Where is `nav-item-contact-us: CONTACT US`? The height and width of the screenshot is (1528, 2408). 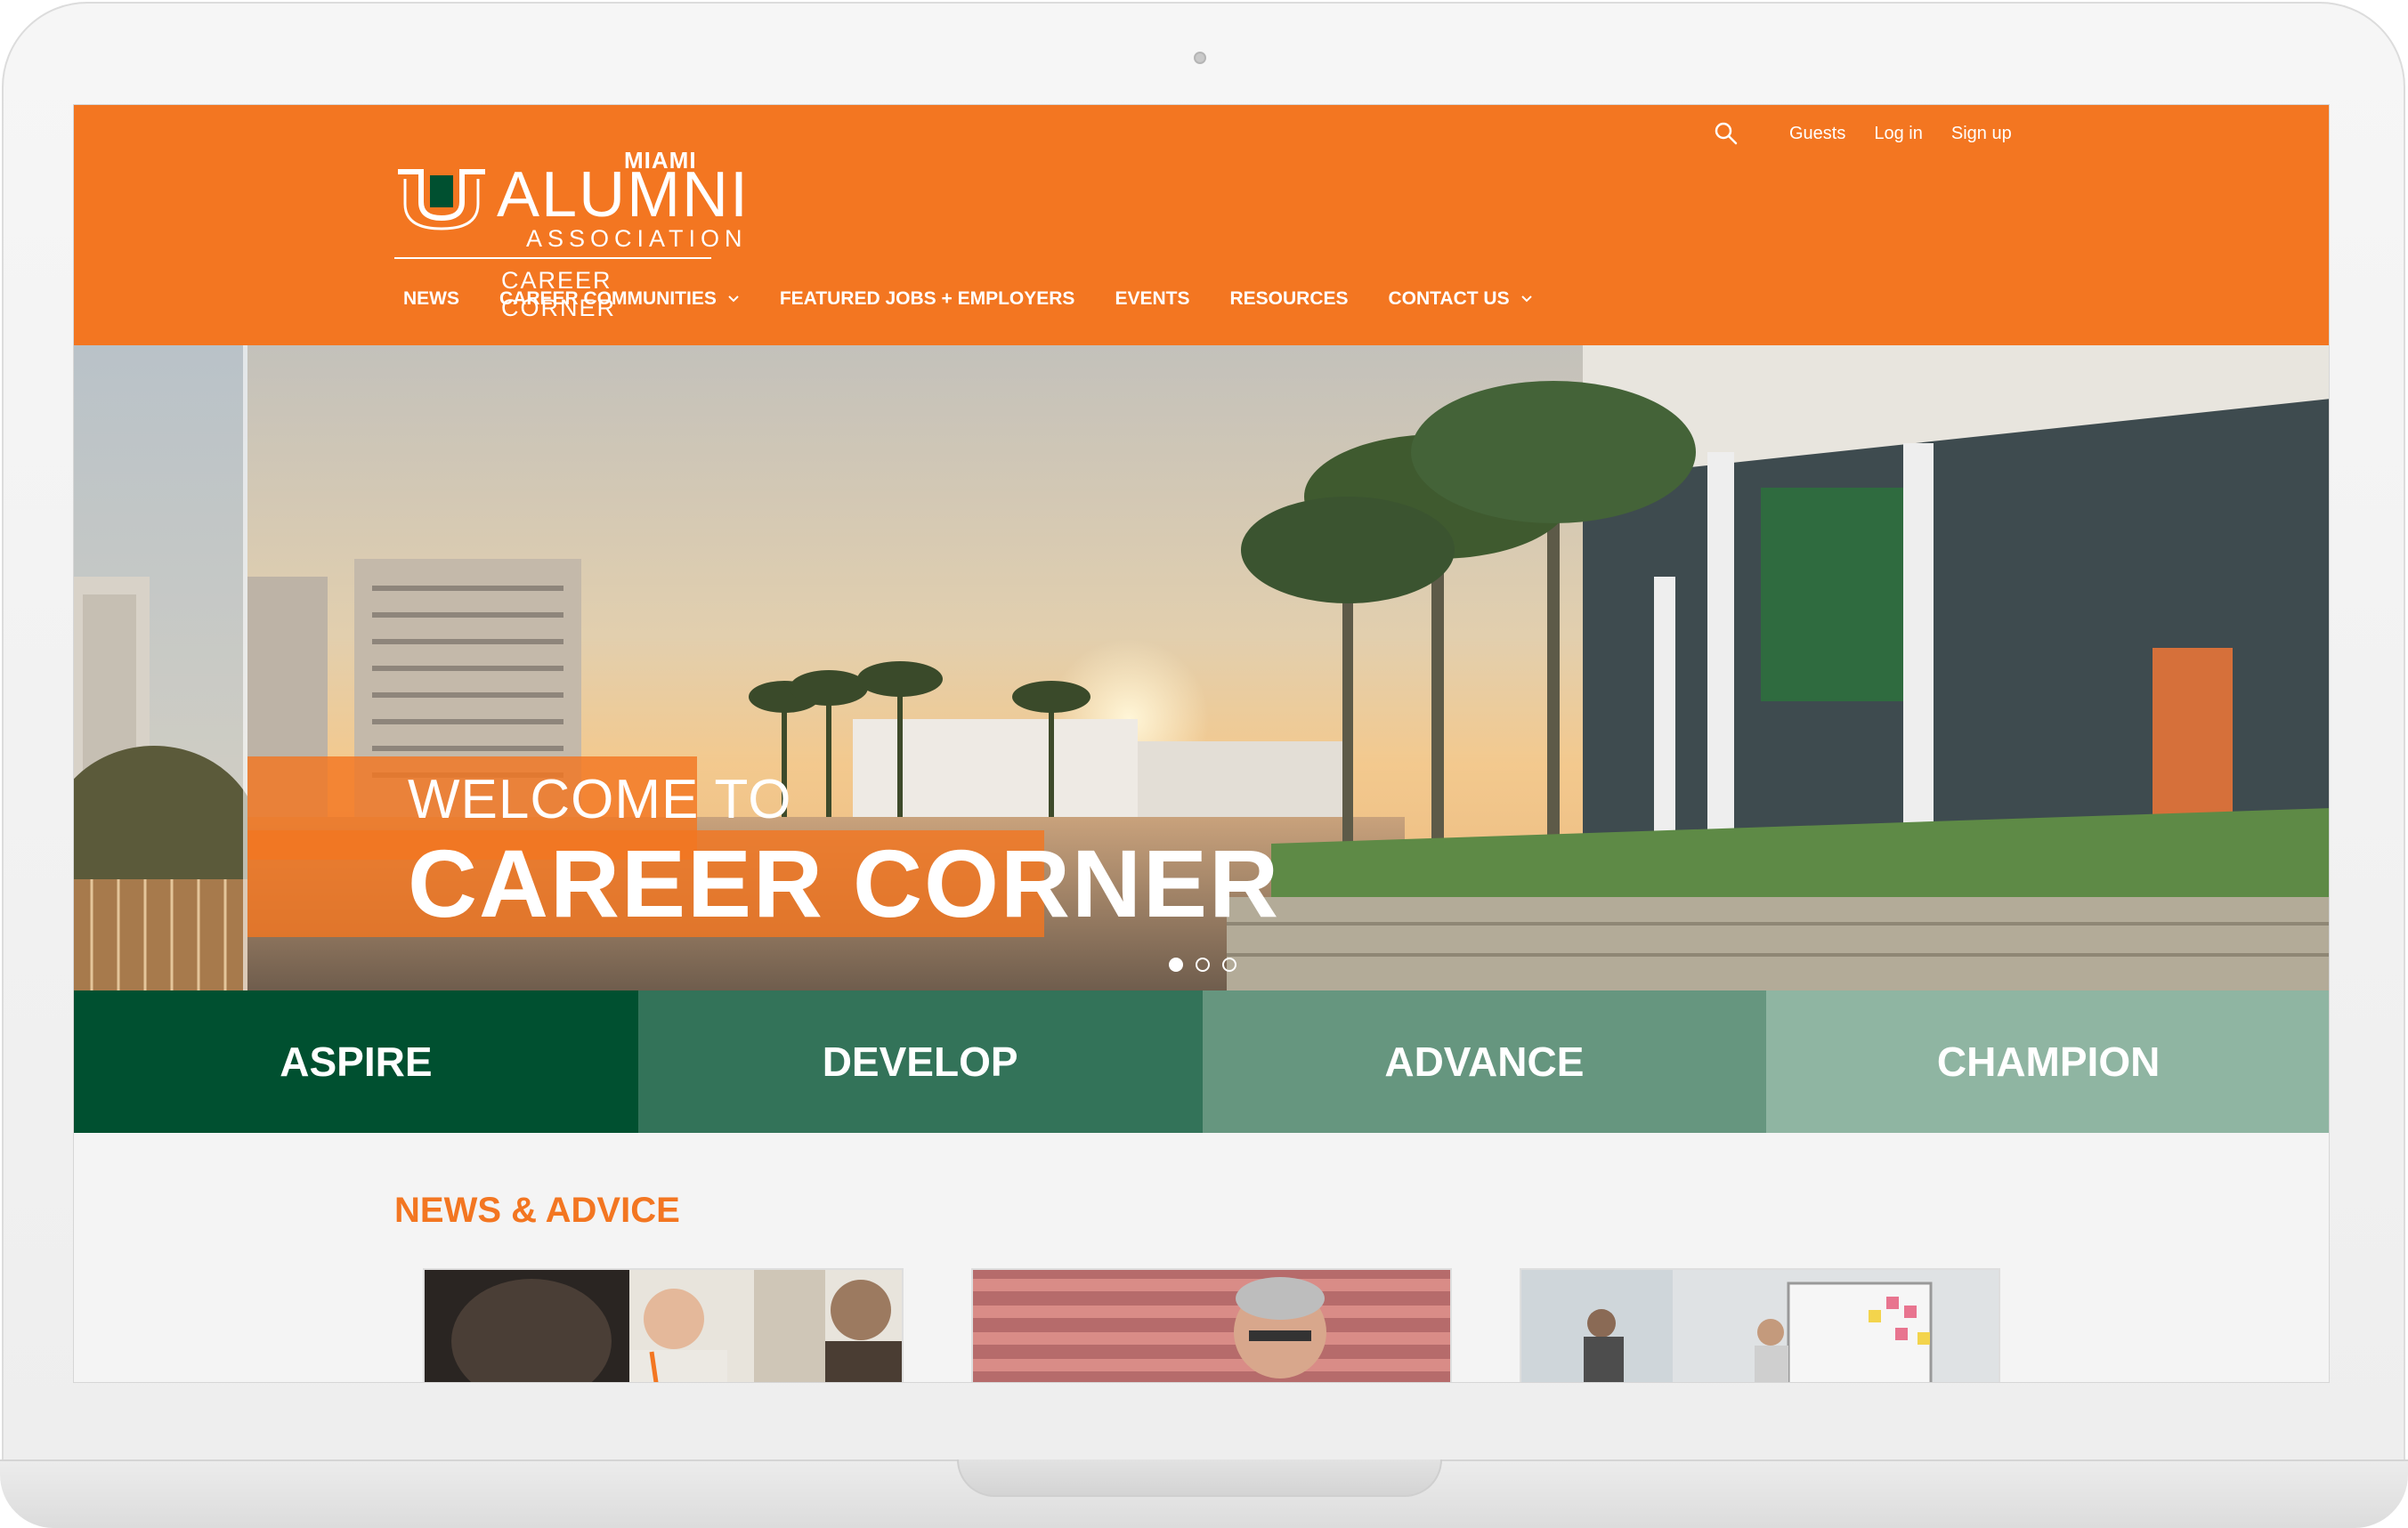 nav-item-contact-us: CONTACT US is located at coordinates (1461, 299).